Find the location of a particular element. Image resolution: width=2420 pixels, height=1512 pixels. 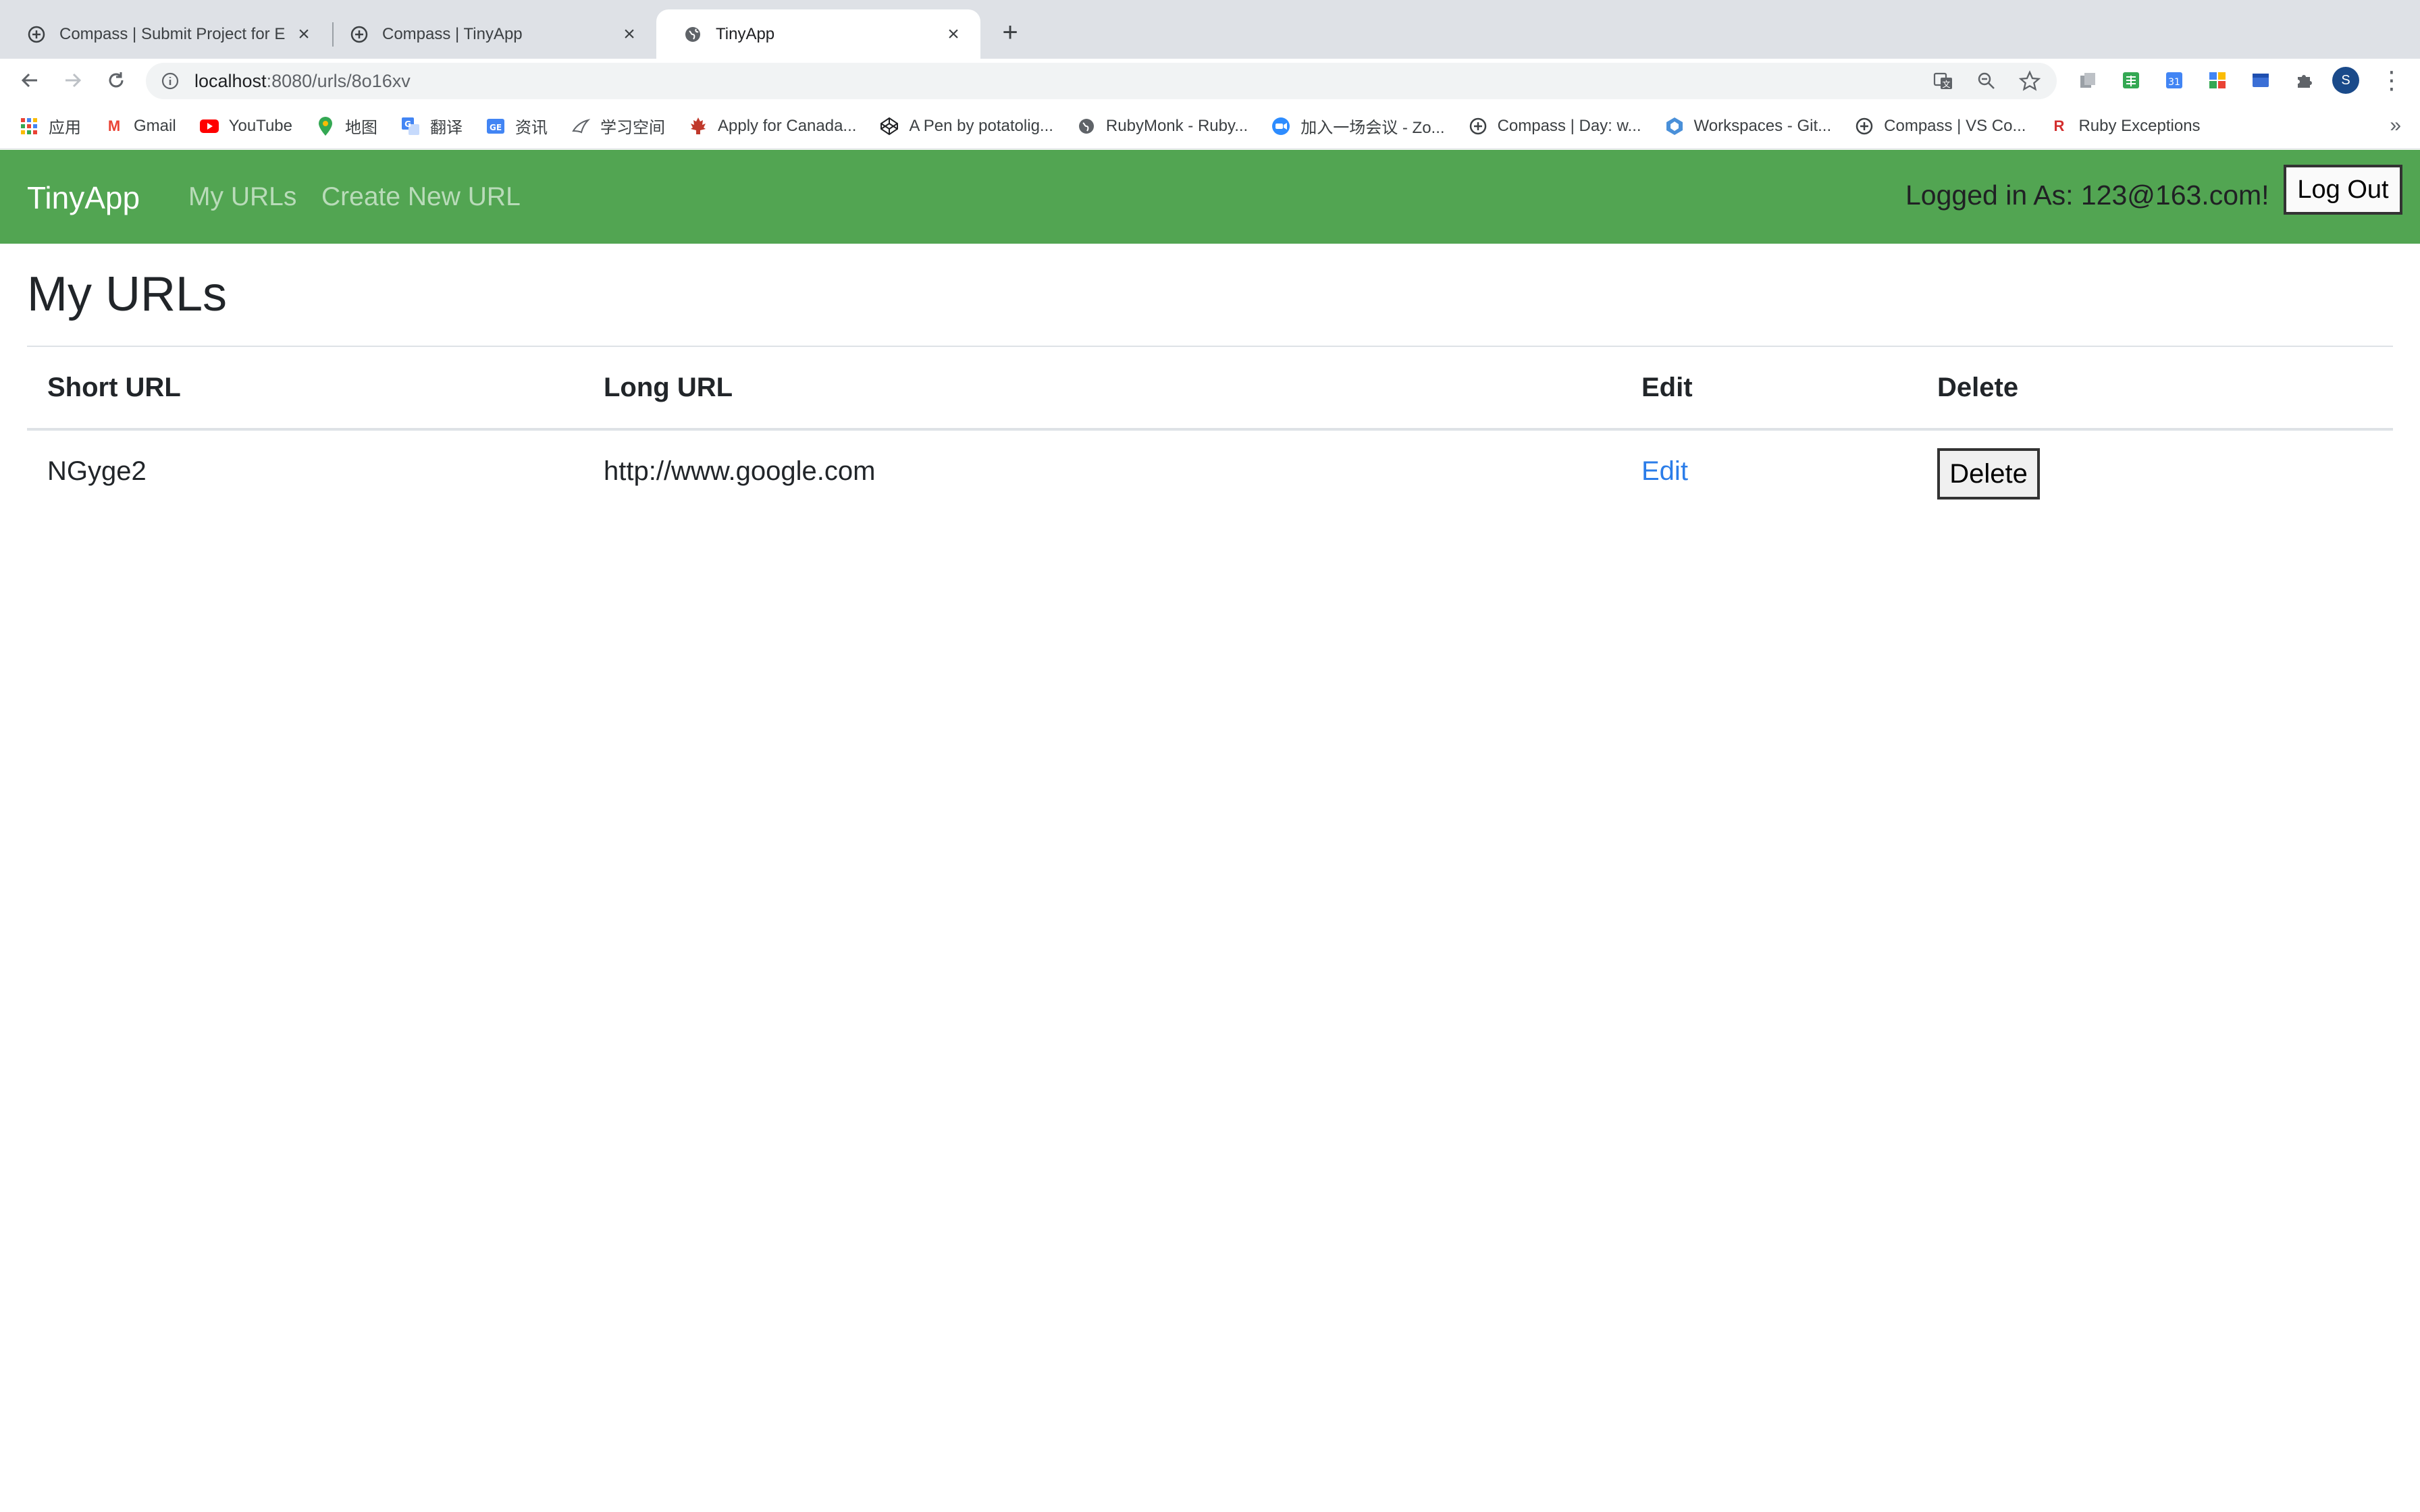

bookmark-label: 翻译 is located at coordinates (446, 128).